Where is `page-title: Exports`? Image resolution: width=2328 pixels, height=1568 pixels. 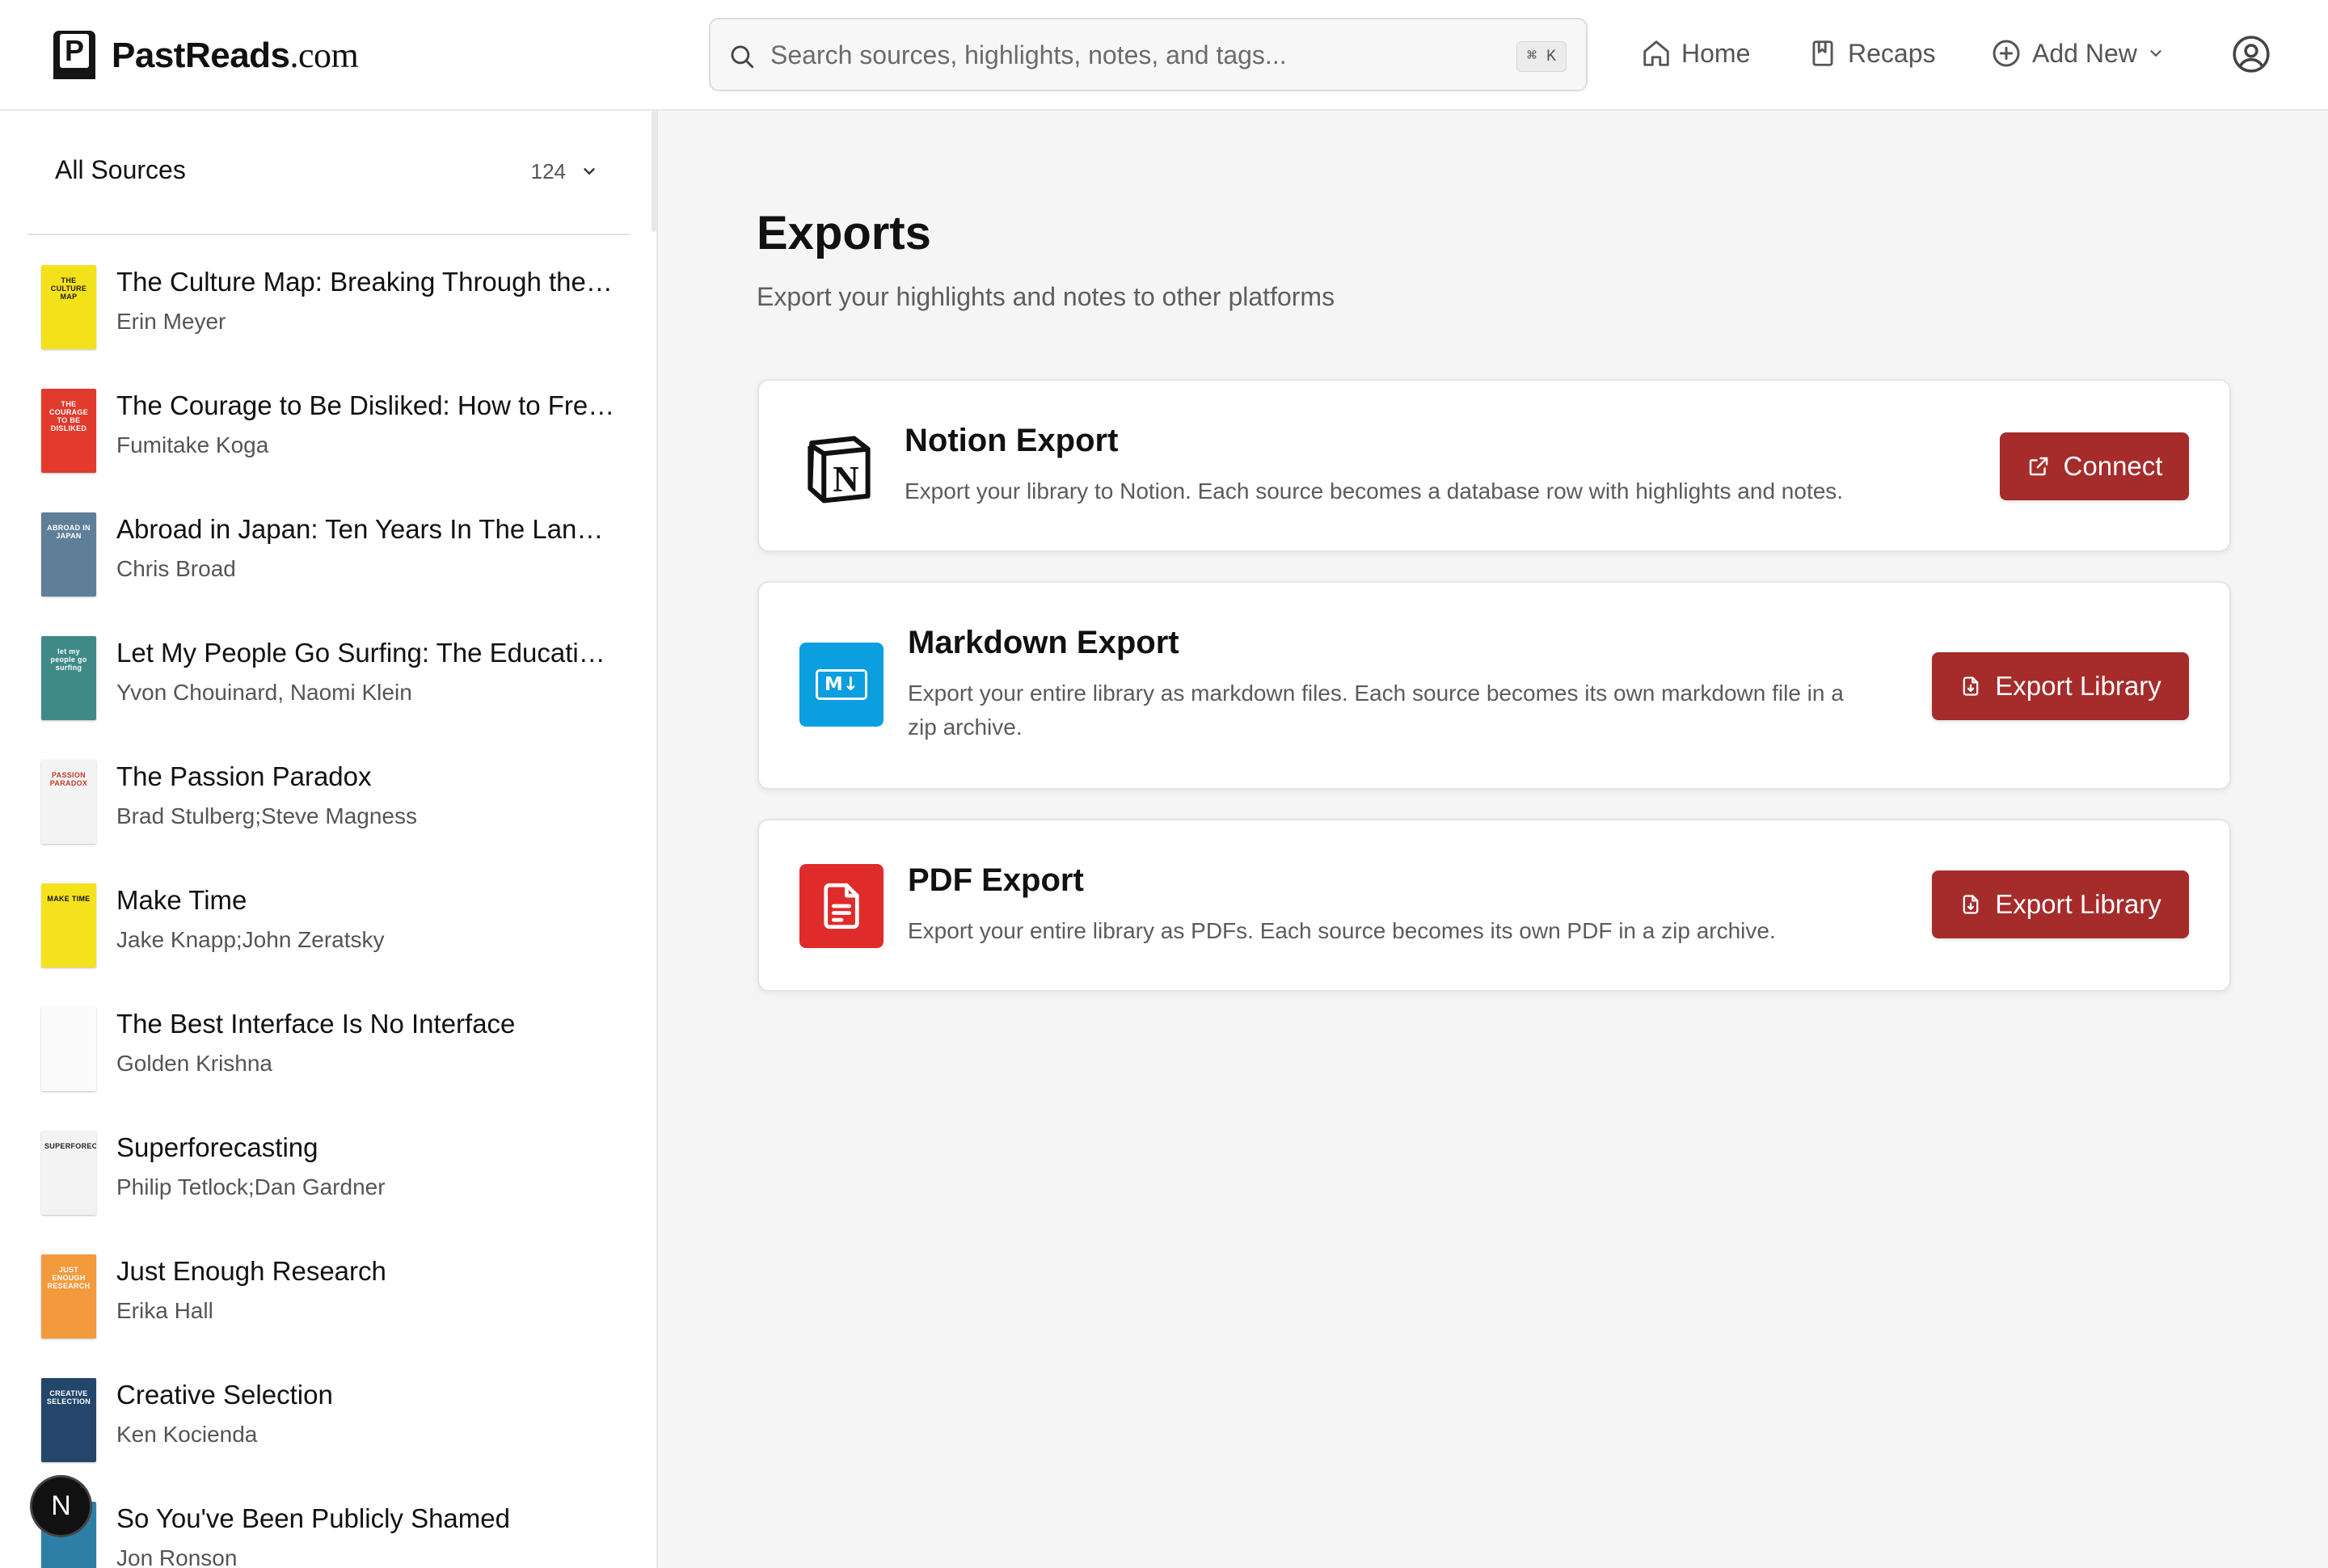 page-title: Exports is located at coordinates (844, 233).